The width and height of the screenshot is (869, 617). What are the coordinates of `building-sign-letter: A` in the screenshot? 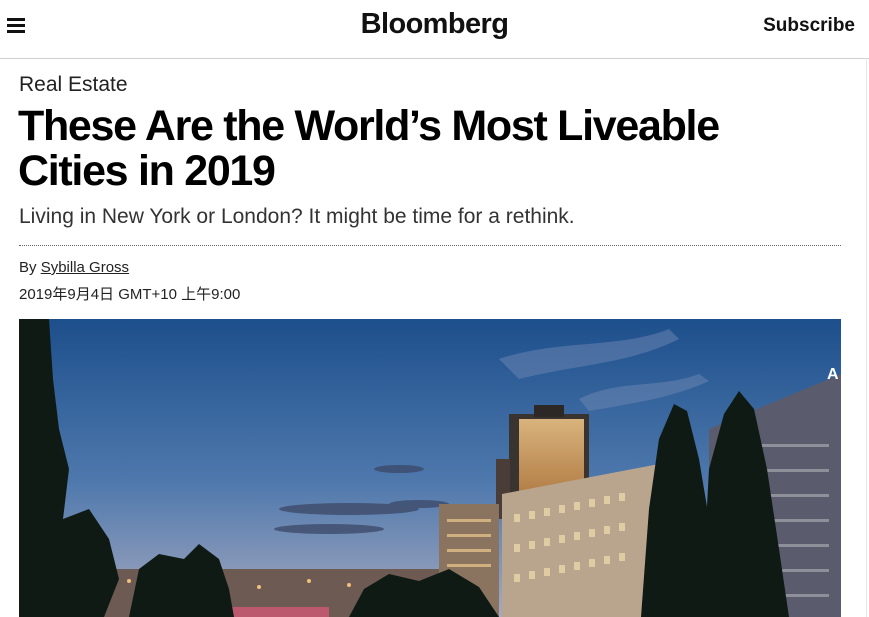 It's located at (833, 374).